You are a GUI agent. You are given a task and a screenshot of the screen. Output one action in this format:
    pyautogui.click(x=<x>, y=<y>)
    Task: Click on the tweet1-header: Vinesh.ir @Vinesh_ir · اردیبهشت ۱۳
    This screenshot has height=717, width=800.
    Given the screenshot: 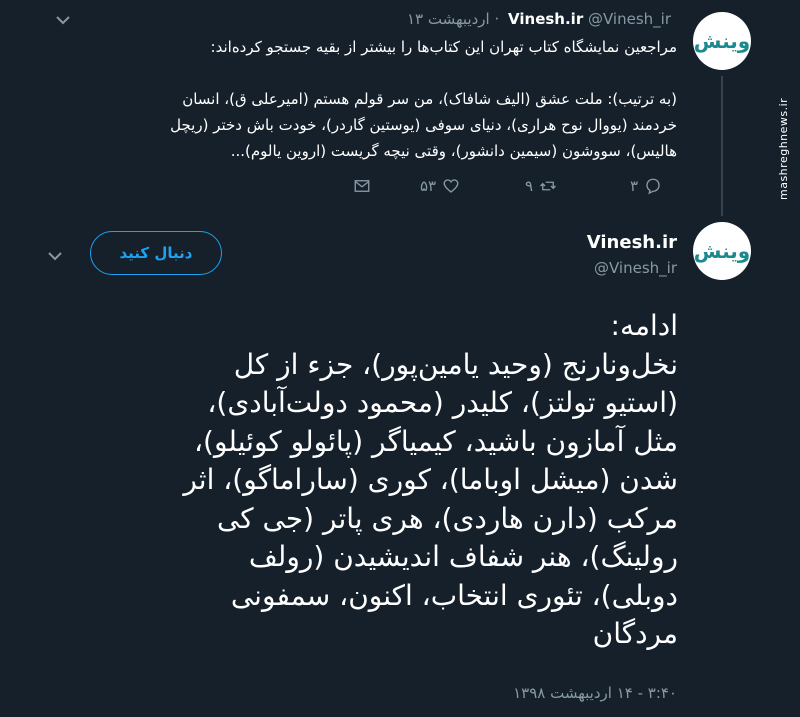 What is the action you would take?
    pyautogui.click(x=542, y=19)
    